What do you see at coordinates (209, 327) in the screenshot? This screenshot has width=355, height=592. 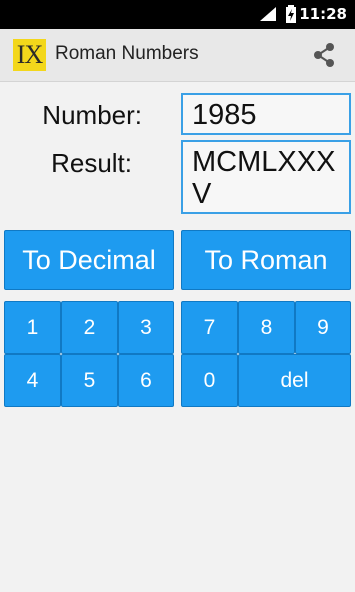 I see `key-7-button: 7` at bounding box center [209, 327].